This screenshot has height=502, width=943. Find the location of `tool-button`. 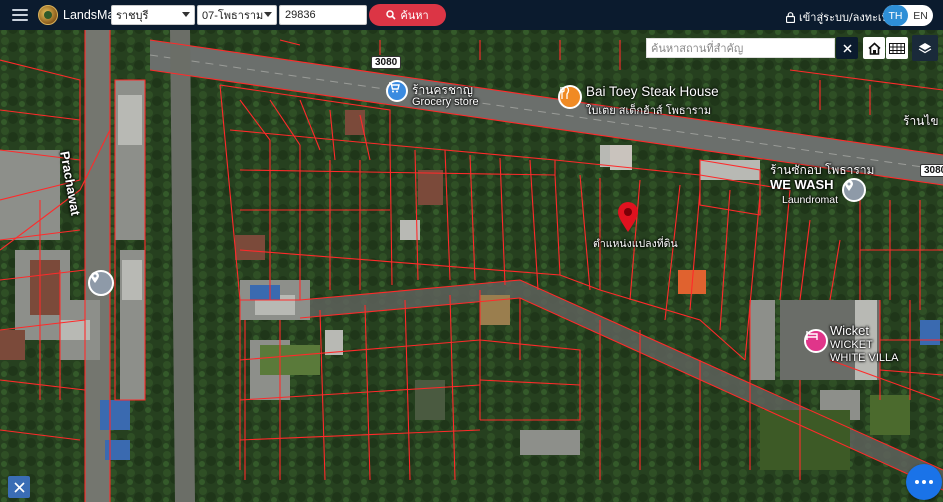

tool-button is located at coordinates (19, 487).